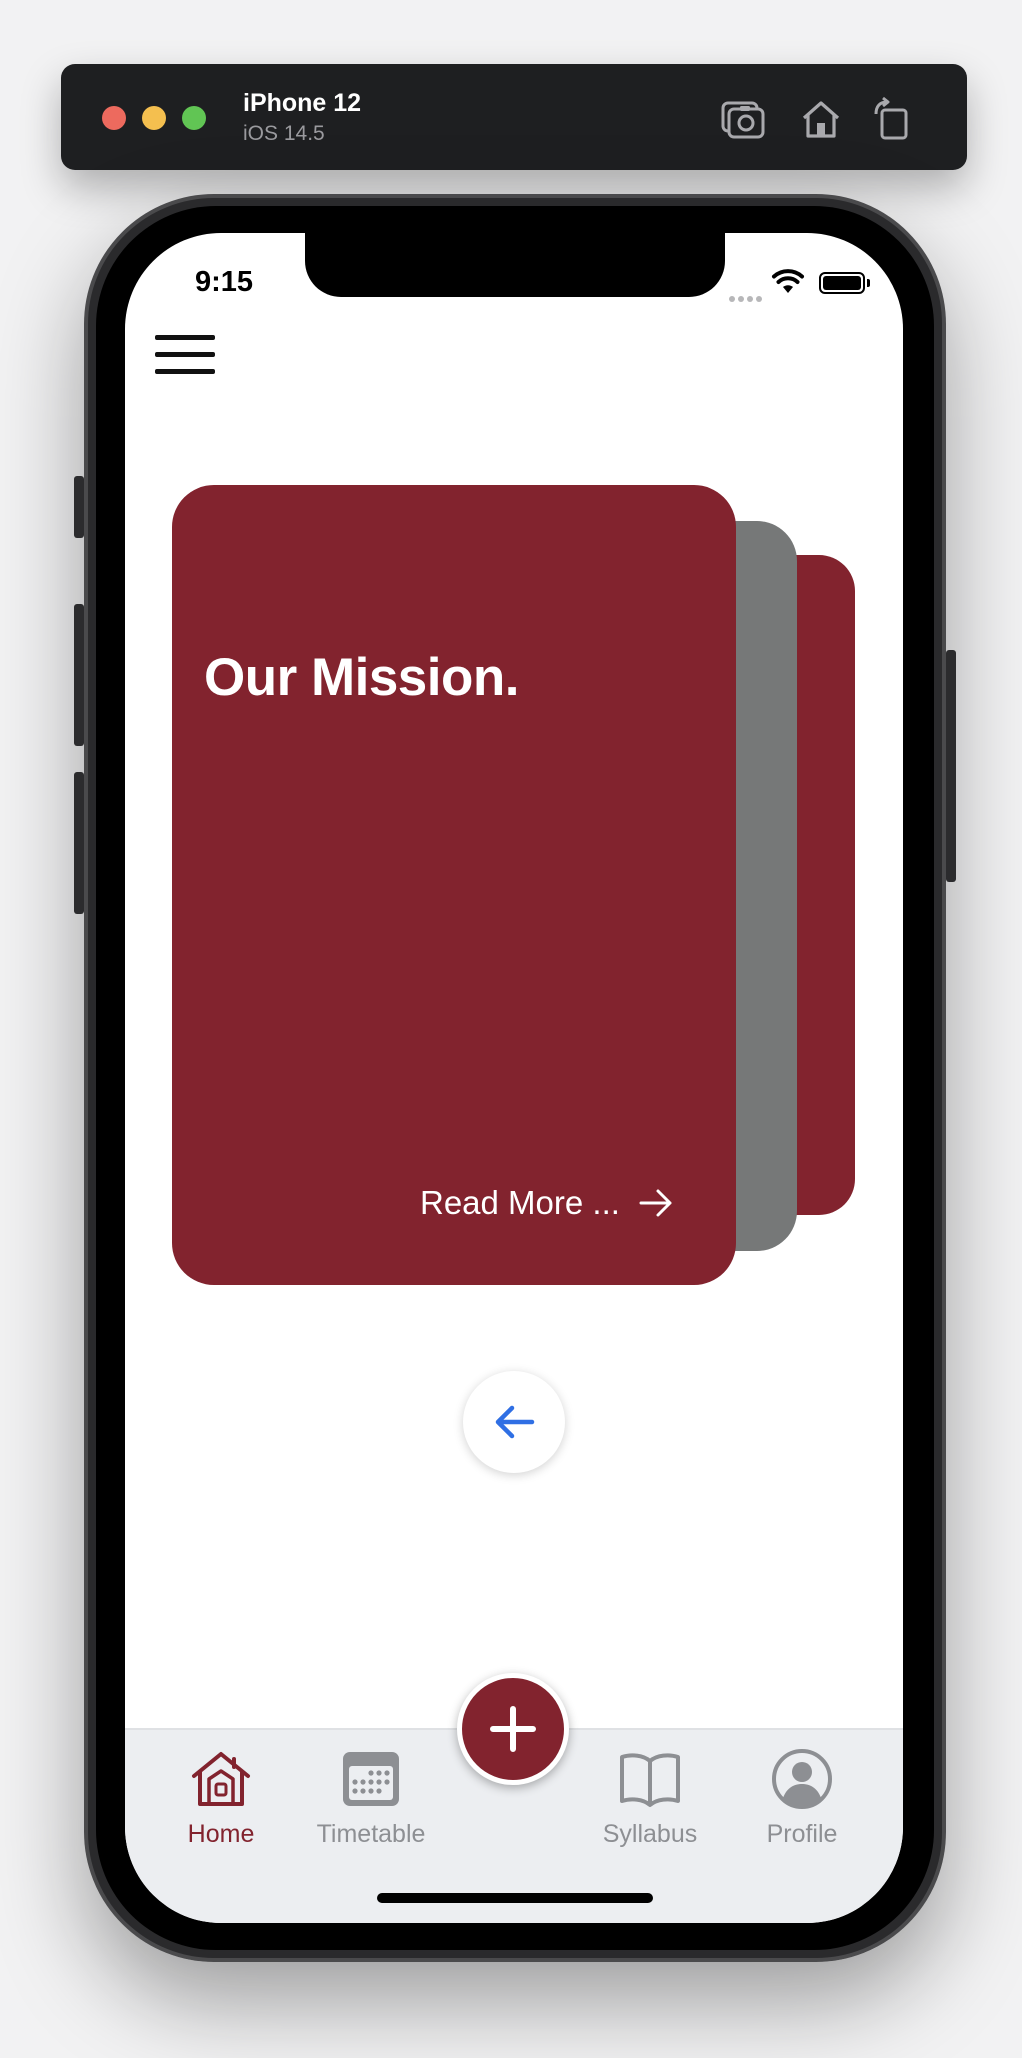  What do you see at coordinates (79, 507) in the screenshot?
I see `mute-switch` at bounding box center [79, 507].